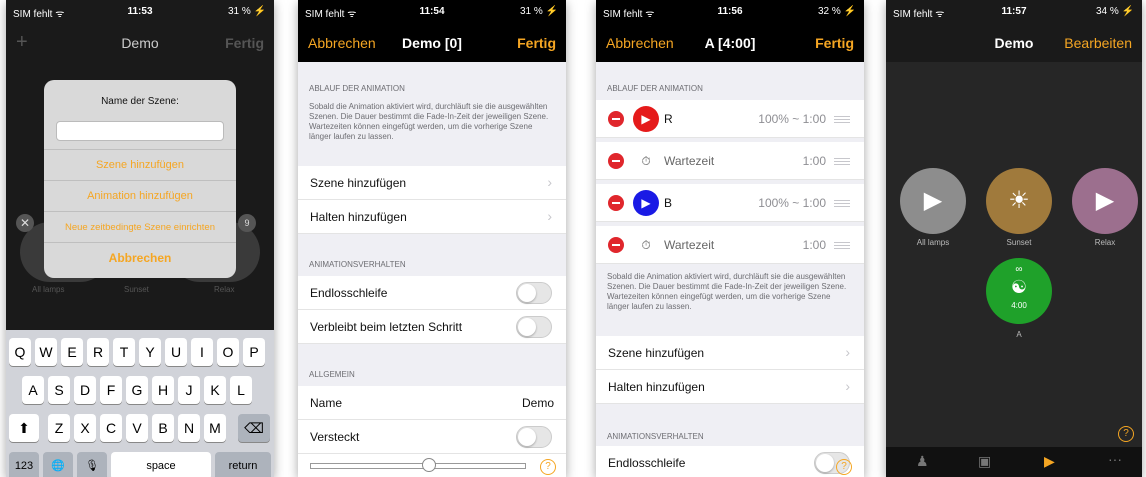 The width and height of the screenshot is (1146, 477). Describe the element at coordinates (418, 466) in the screenshot. I see `brightness-slider` at that location.